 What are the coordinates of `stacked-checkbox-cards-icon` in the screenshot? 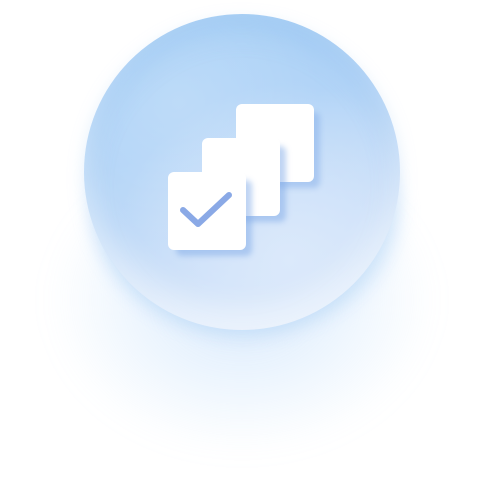 It's located at (244, 180).